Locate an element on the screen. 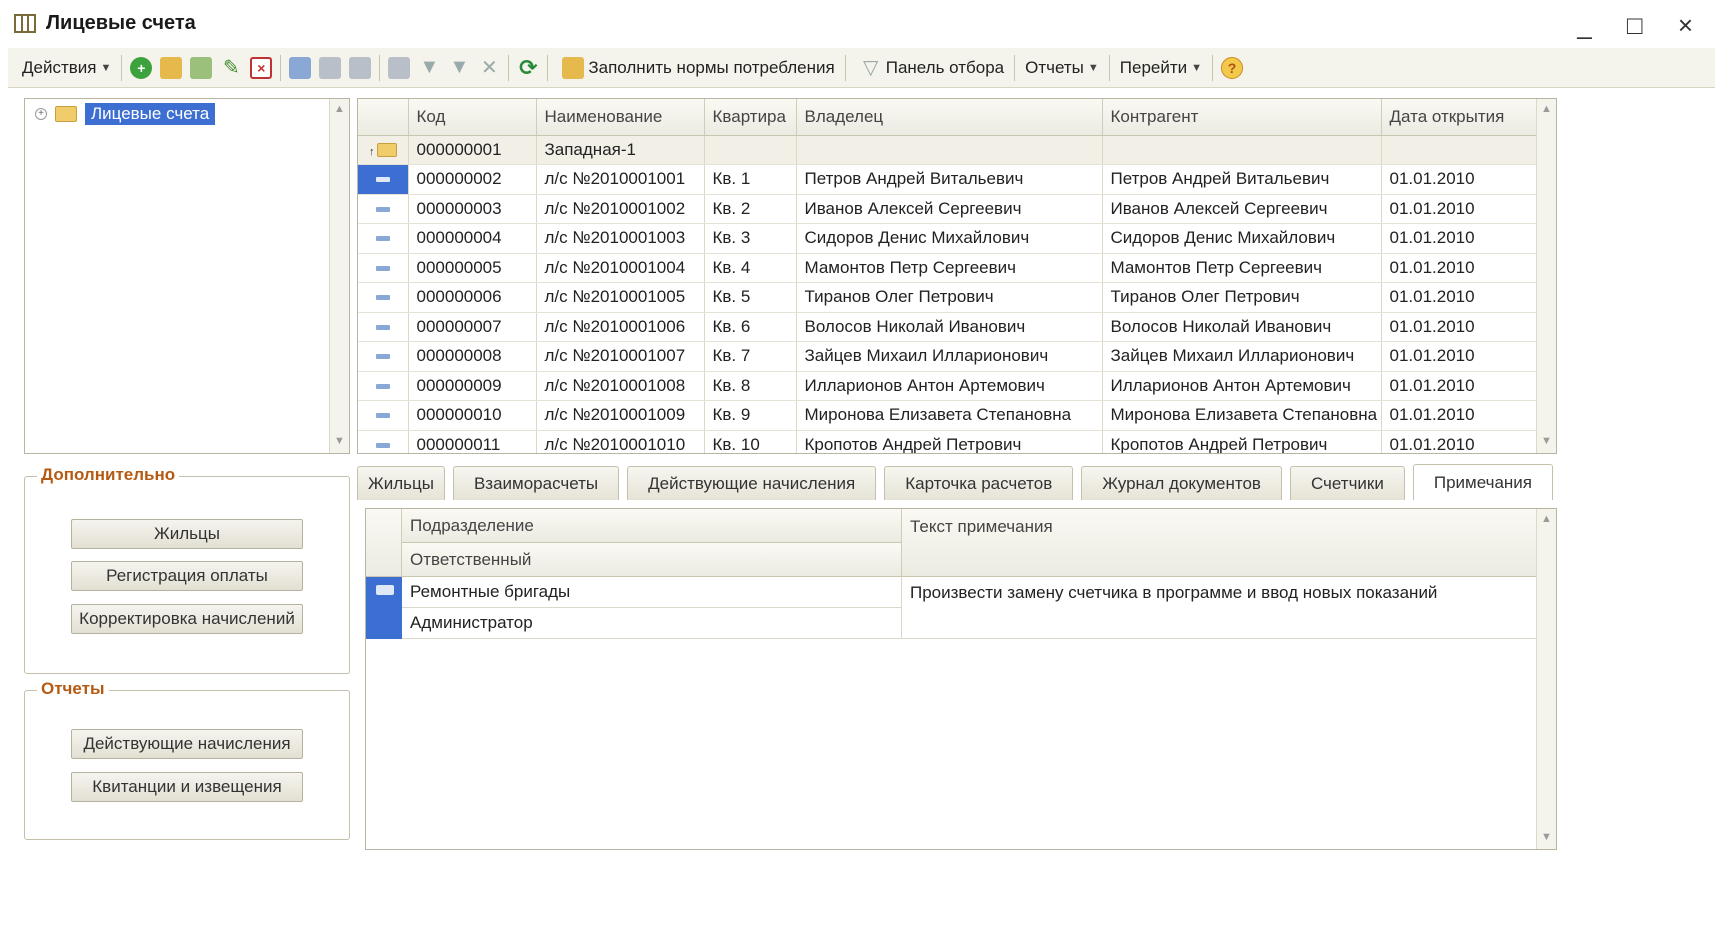  up-arrow-icon: ↑ is located at coordinates (372, 151).